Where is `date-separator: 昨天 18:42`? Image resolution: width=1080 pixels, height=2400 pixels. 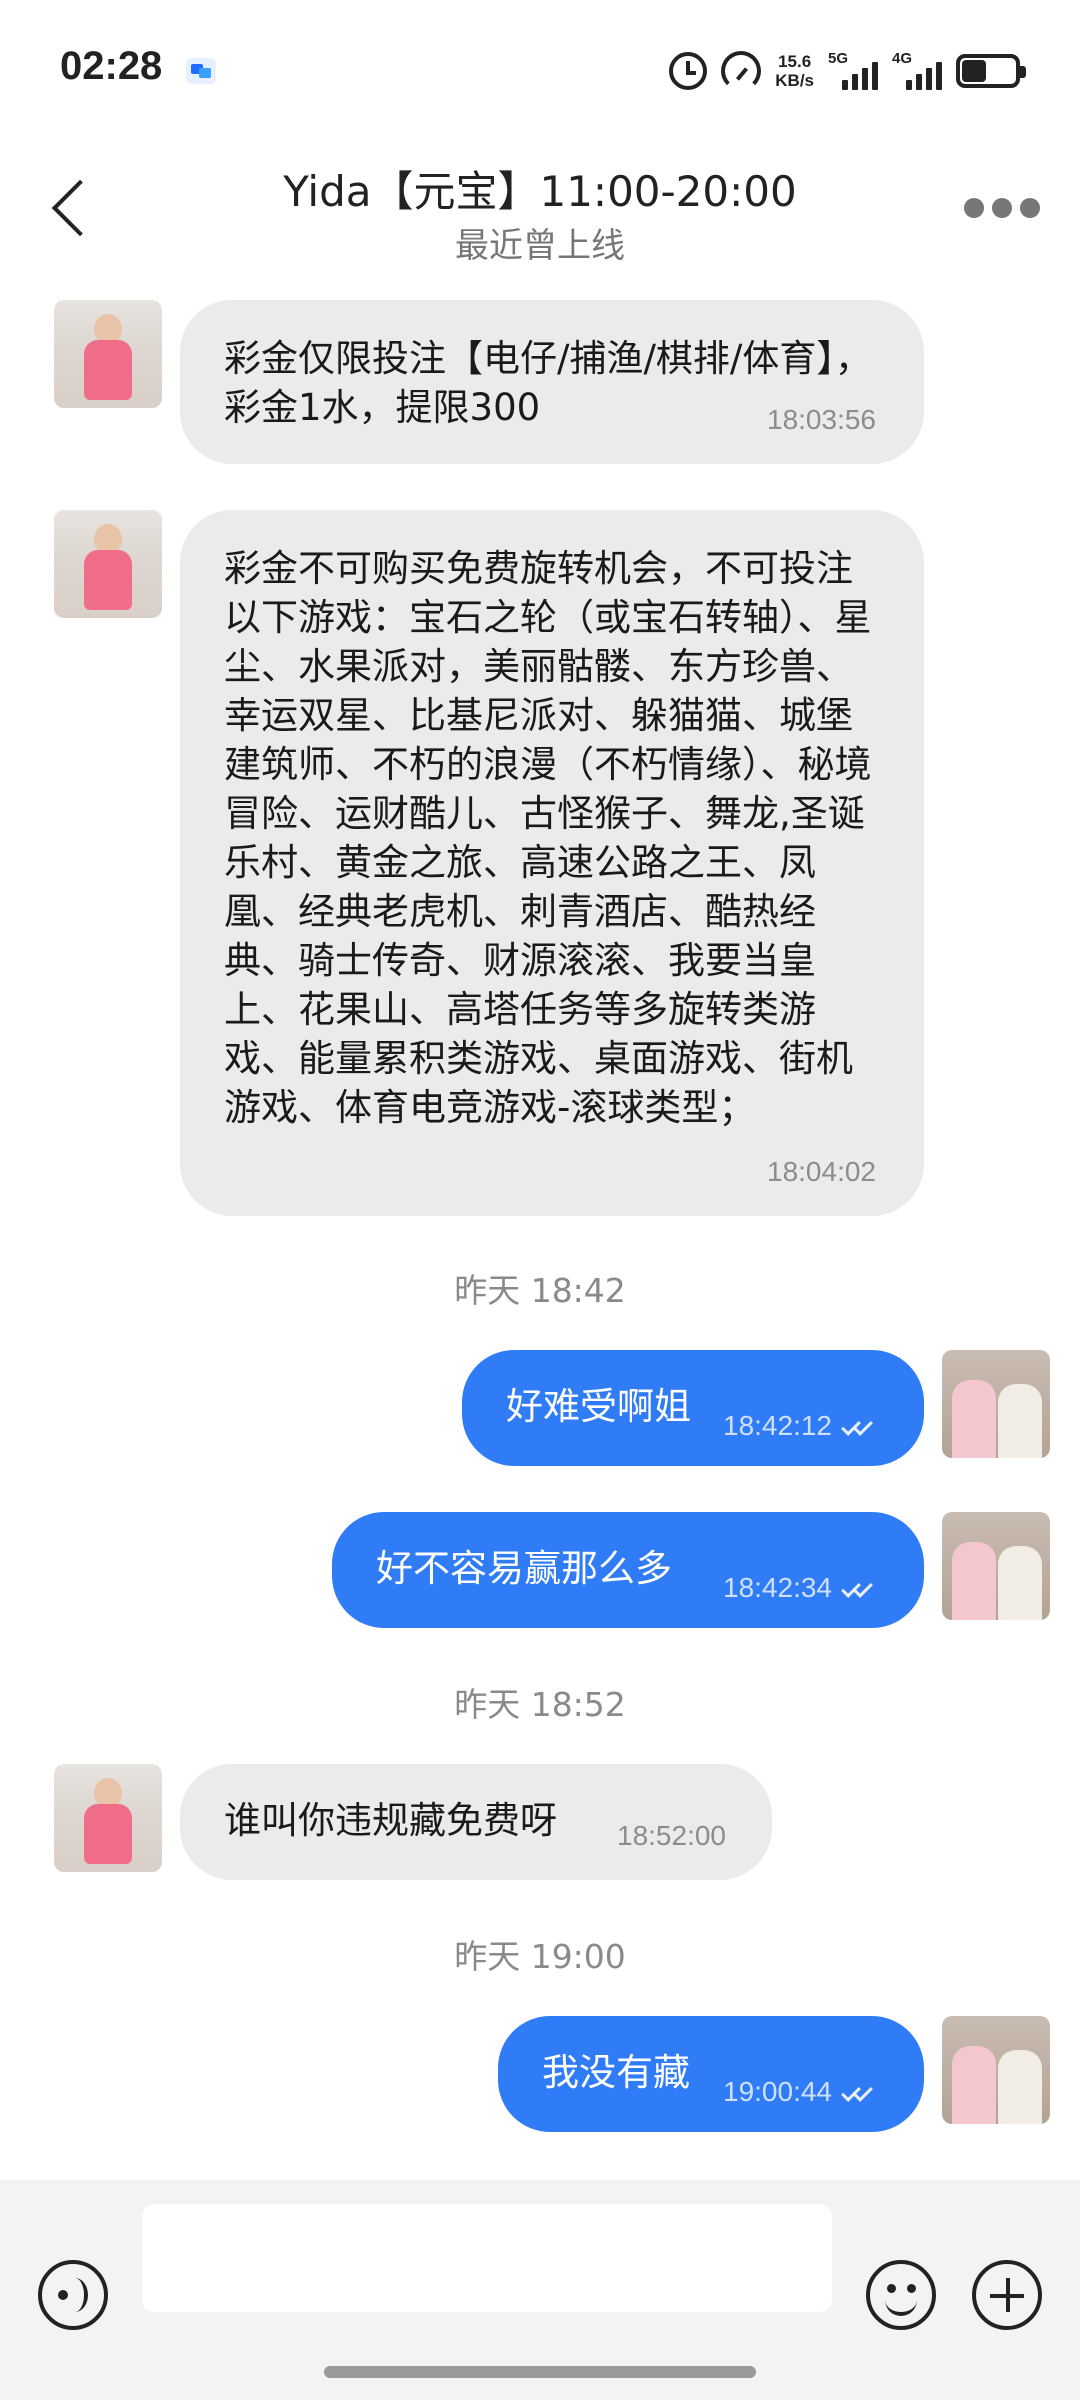
date-separator: 昨天 18:42 is located at coordinates (540, 1290).